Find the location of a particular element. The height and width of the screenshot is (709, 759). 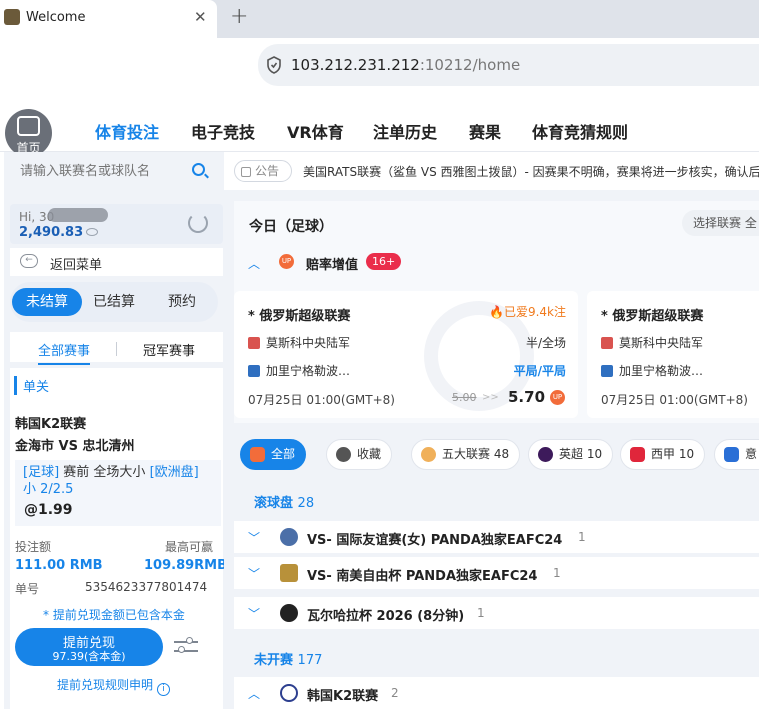

browser-tab: Welcome ✕ is located at coordinates (108, 19).